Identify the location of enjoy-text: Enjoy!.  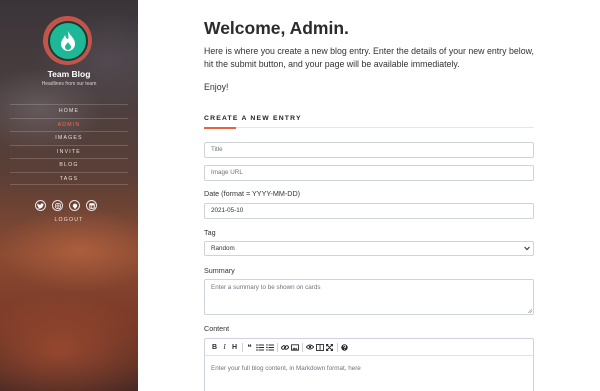
(216, 87).